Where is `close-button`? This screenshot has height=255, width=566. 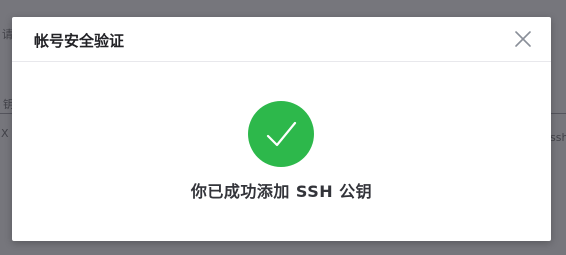 close-button is located at coordinates (523, 39).